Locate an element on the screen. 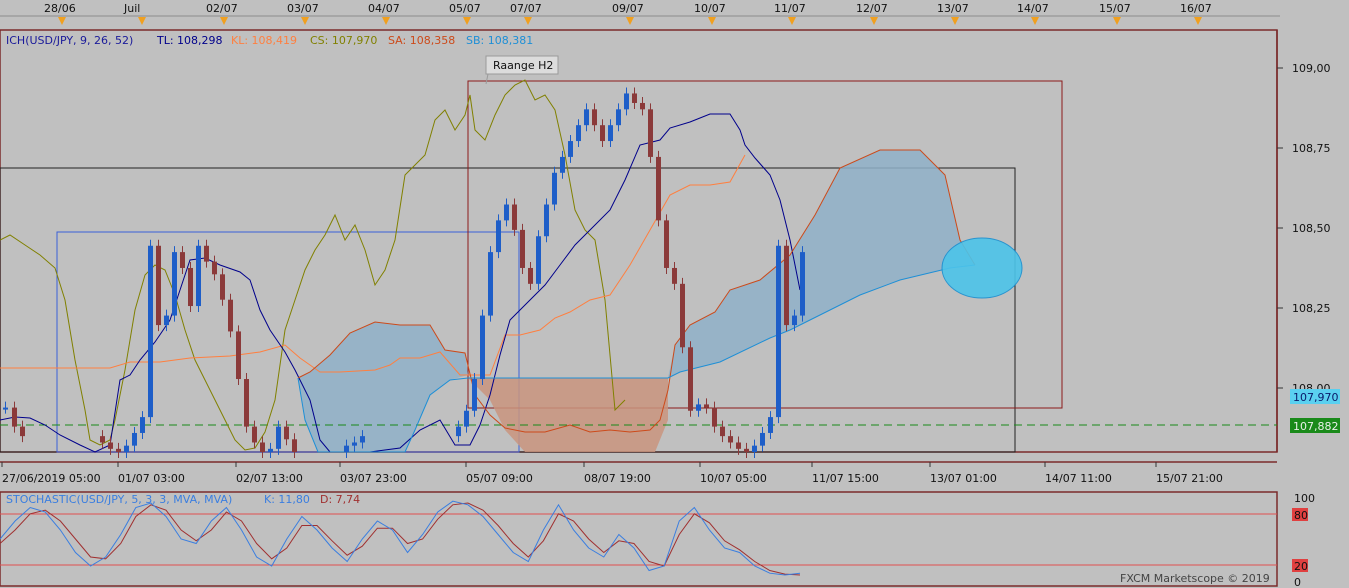  time-axis-label: 02/07 13:00 is located at coordinates (269, 478).